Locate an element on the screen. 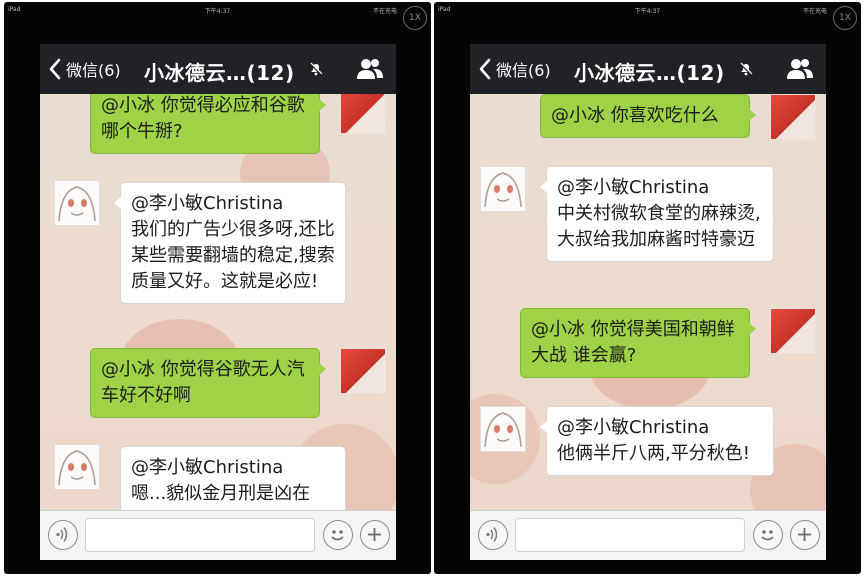  message-bubble-mine: @小冰 你喜欢吃什么 is located at coordinates (648, 116).